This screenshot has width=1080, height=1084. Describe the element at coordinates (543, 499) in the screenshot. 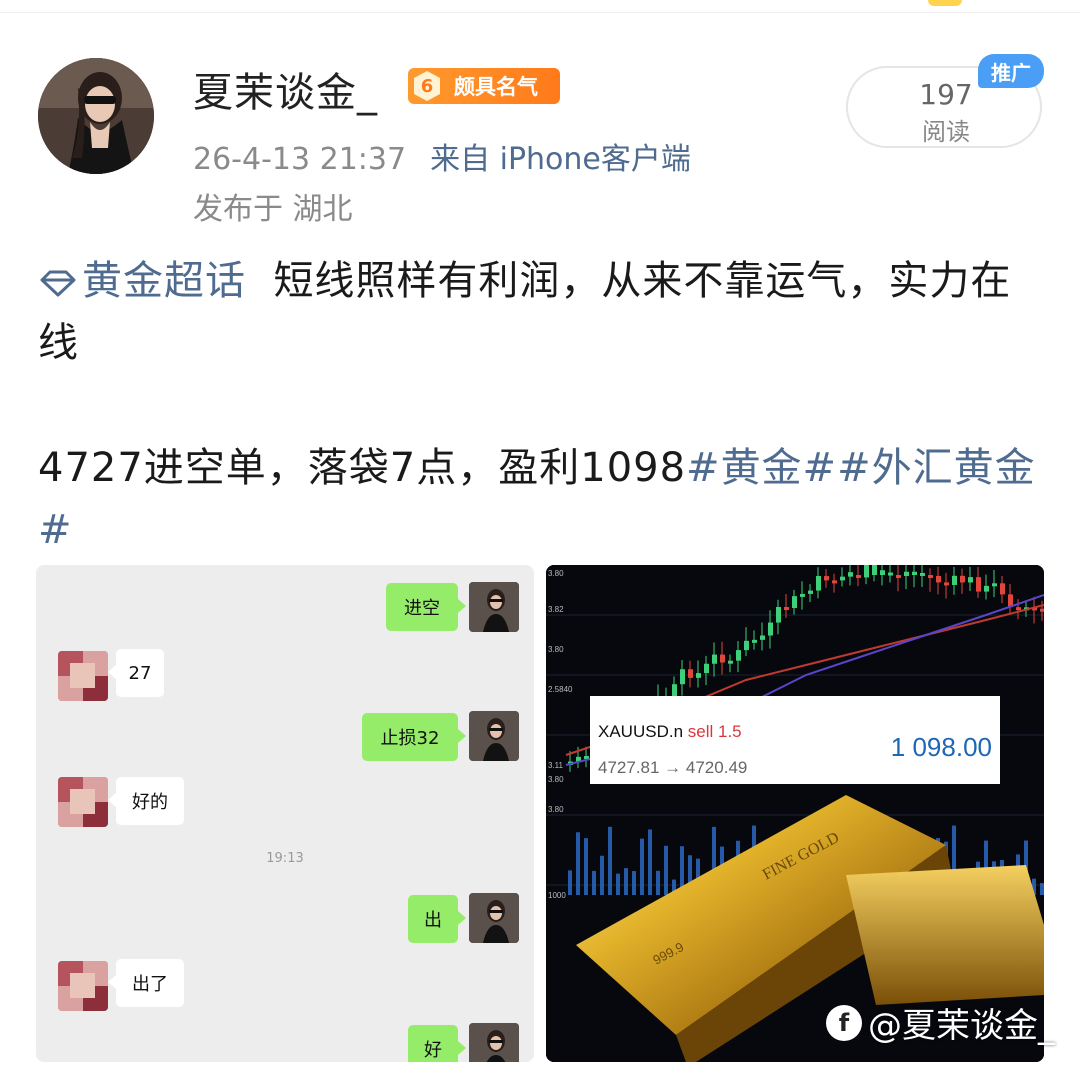

I see `post-text-2: 4727进空单，落袋7点，盈利1098#黄金##外汇黄金#` at that location.